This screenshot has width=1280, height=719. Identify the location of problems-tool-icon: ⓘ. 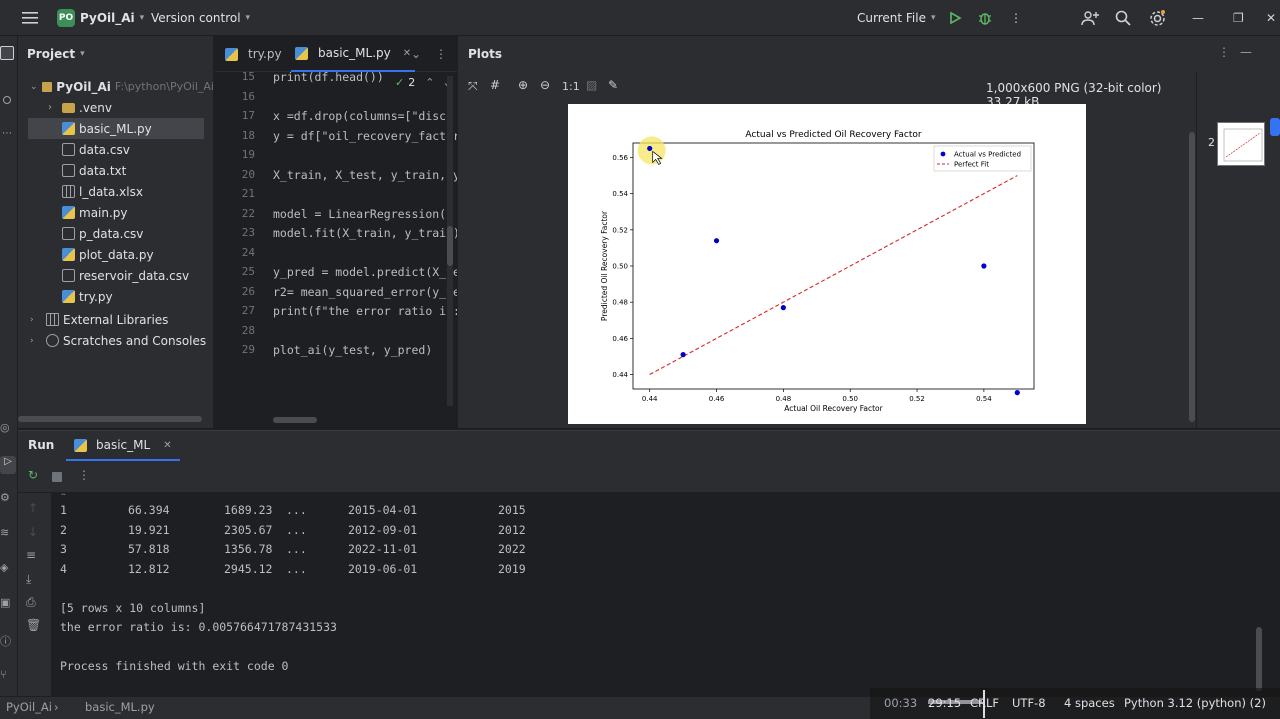
(5, 641).